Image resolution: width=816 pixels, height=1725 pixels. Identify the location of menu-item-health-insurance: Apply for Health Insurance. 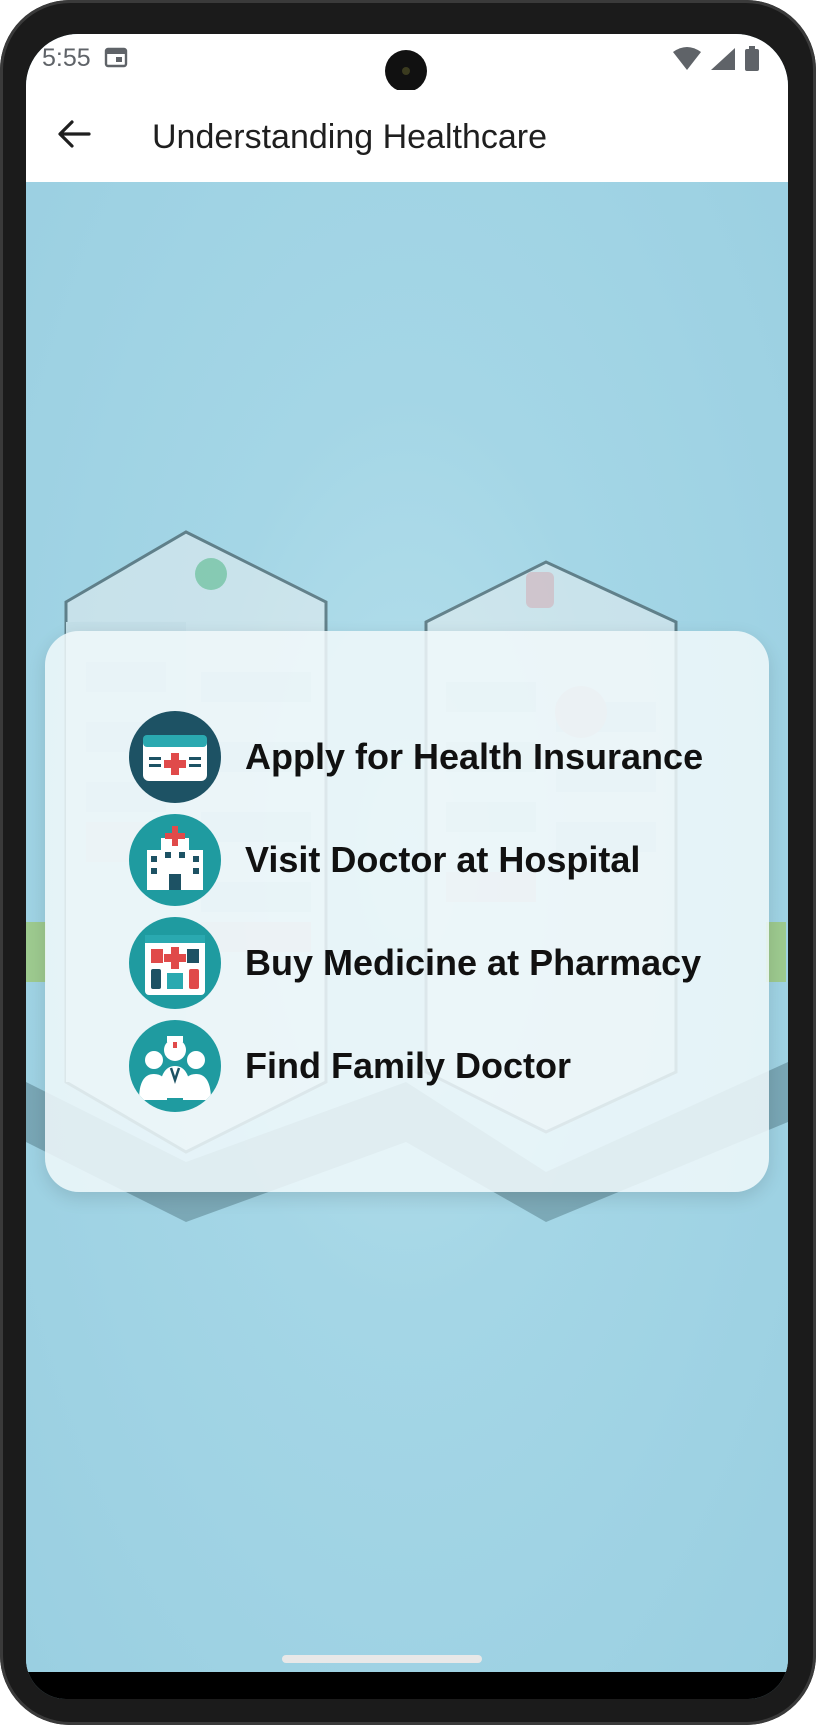
(416, 757).